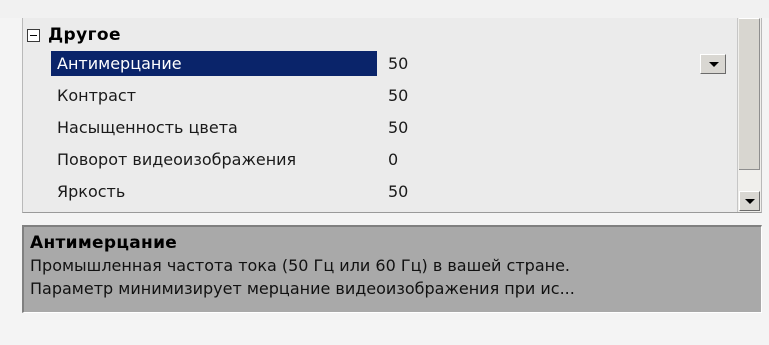 This screenshot has height=345, width=769. Describe the element at coordinates (84, 35) in the screenshot. I see `category-label: Другое` at that location.